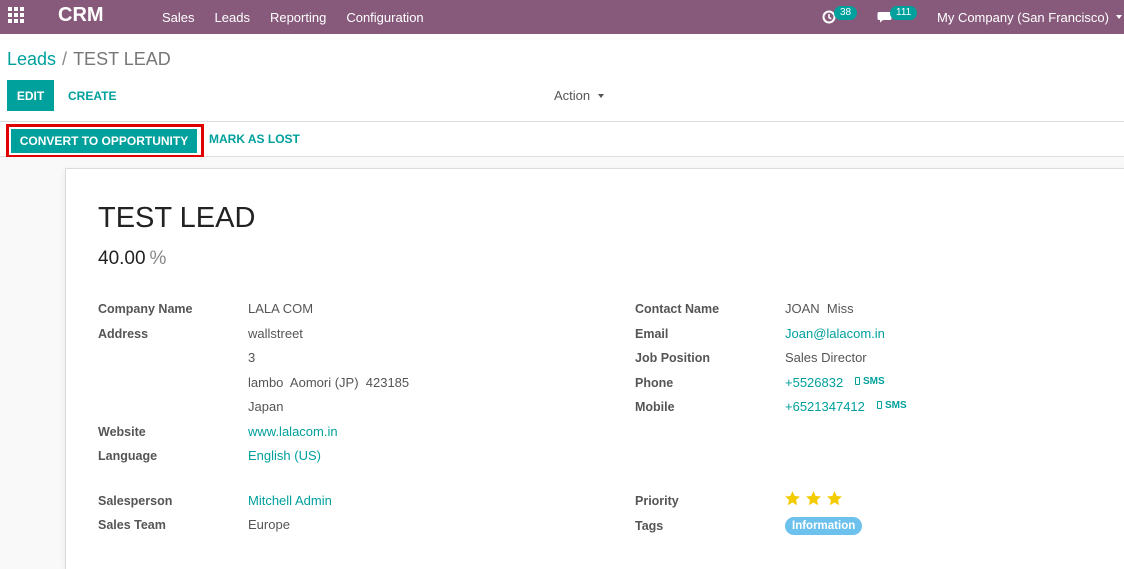 Image resolution: width=1124 pixels, height=569 pixels. I want to click on menu-leads: Leads, so click(232, 17).